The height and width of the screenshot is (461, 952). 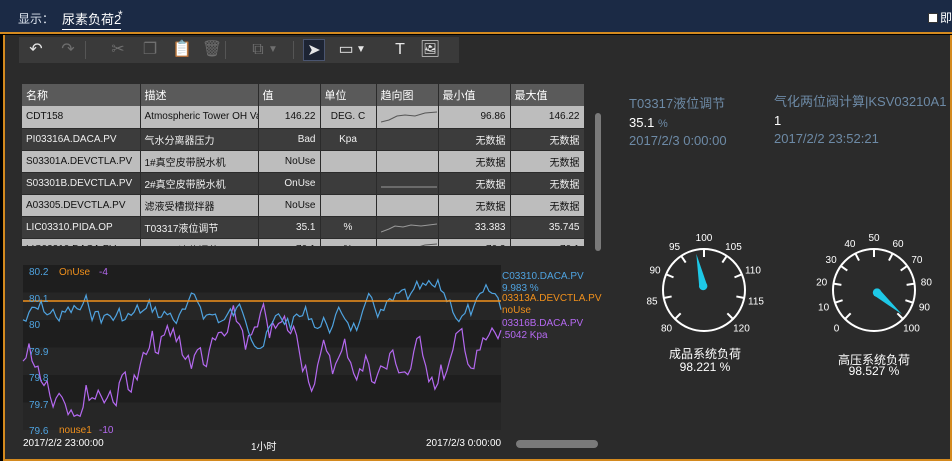 What do you see at coordinates (262, 361) in the screenshot?
I see `plot-band` at bounding box center [262, 361].